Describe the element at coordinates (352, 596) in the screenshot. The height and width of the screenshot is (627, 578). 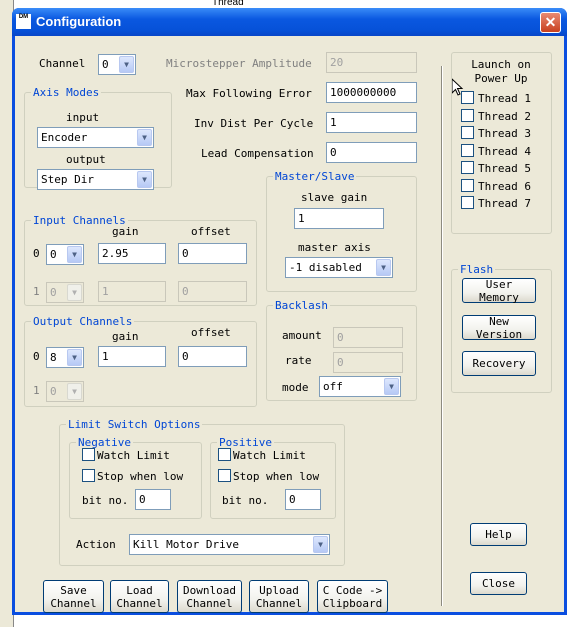
I see `c-code-clipboard-button: C Code -> Clipboard` at that location.